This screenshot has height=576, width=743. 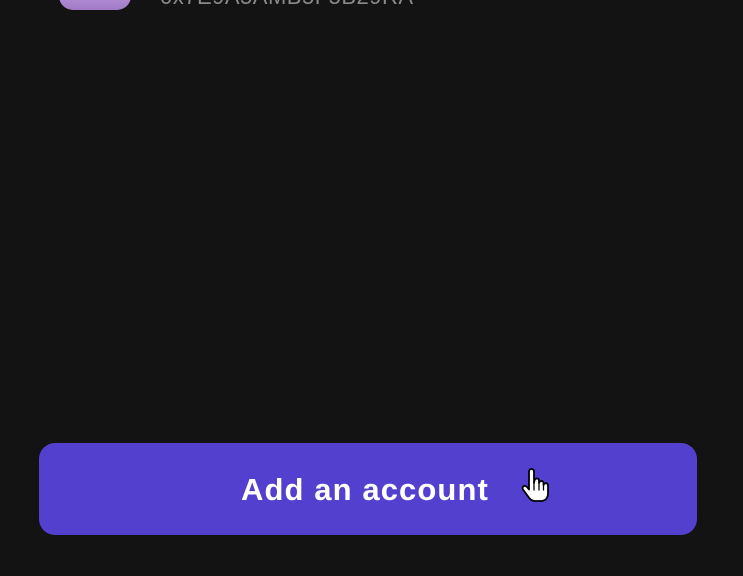 I want to click on add-account-button: Add an account, so click(x=368, y=489).